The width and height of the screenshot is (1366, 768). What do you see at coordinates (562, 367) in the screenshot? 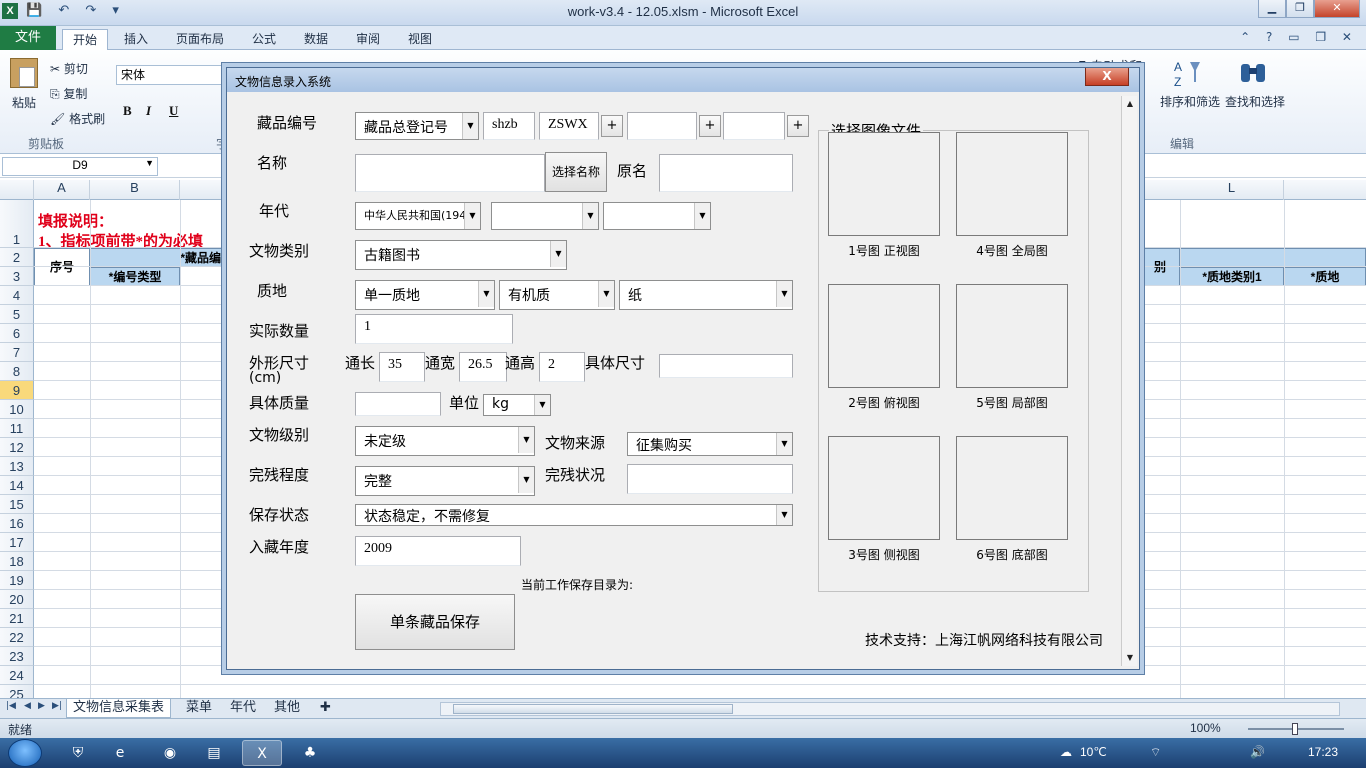
I see `height-input: 2` at bounding box center [562, 367].